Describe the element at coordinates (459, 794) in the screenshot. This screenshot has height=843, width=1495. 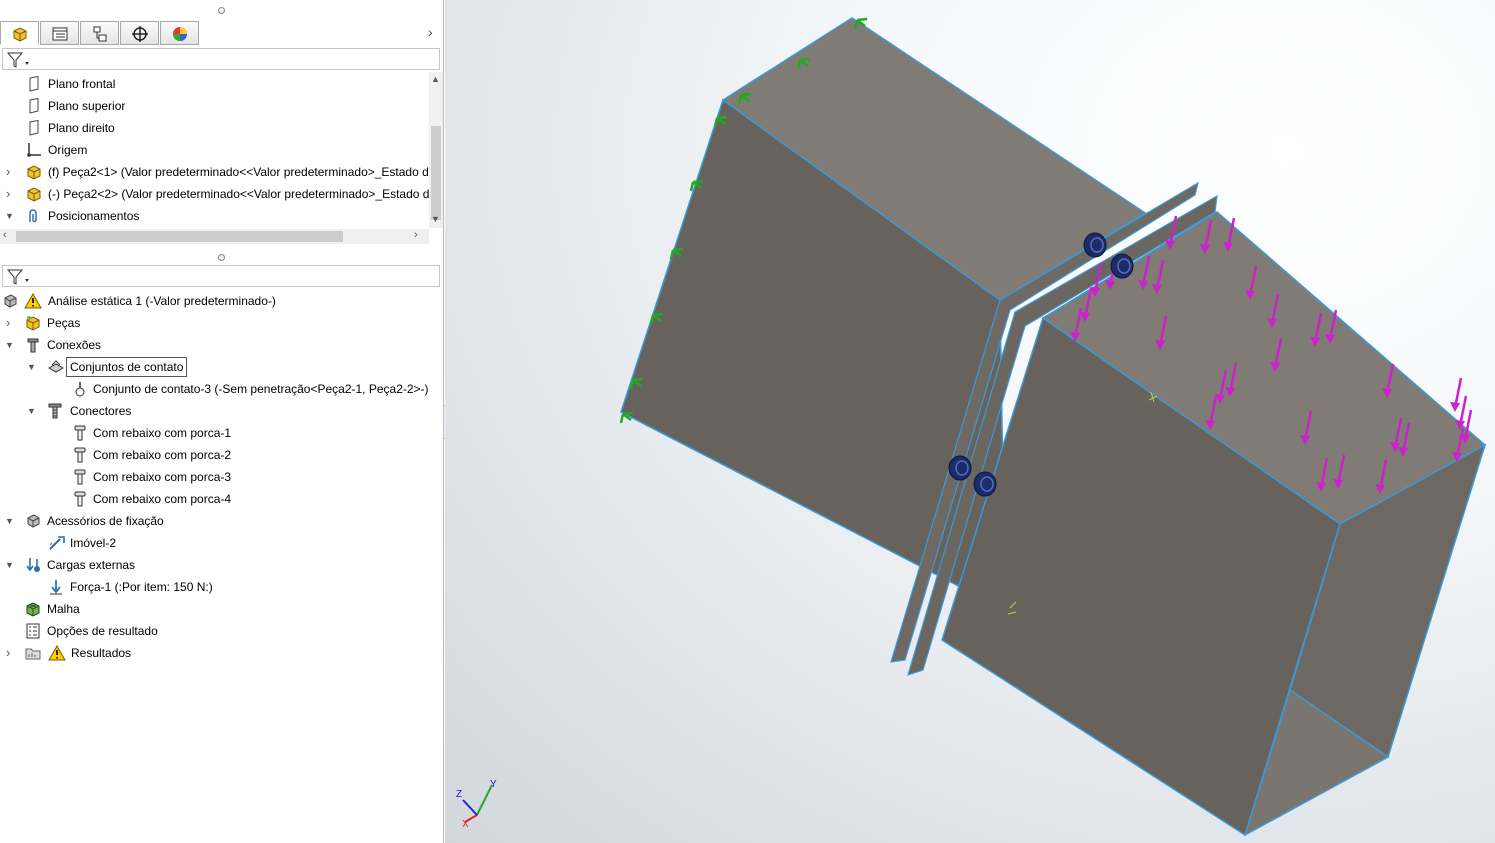
I see `triad-z-label: Z` at that location.